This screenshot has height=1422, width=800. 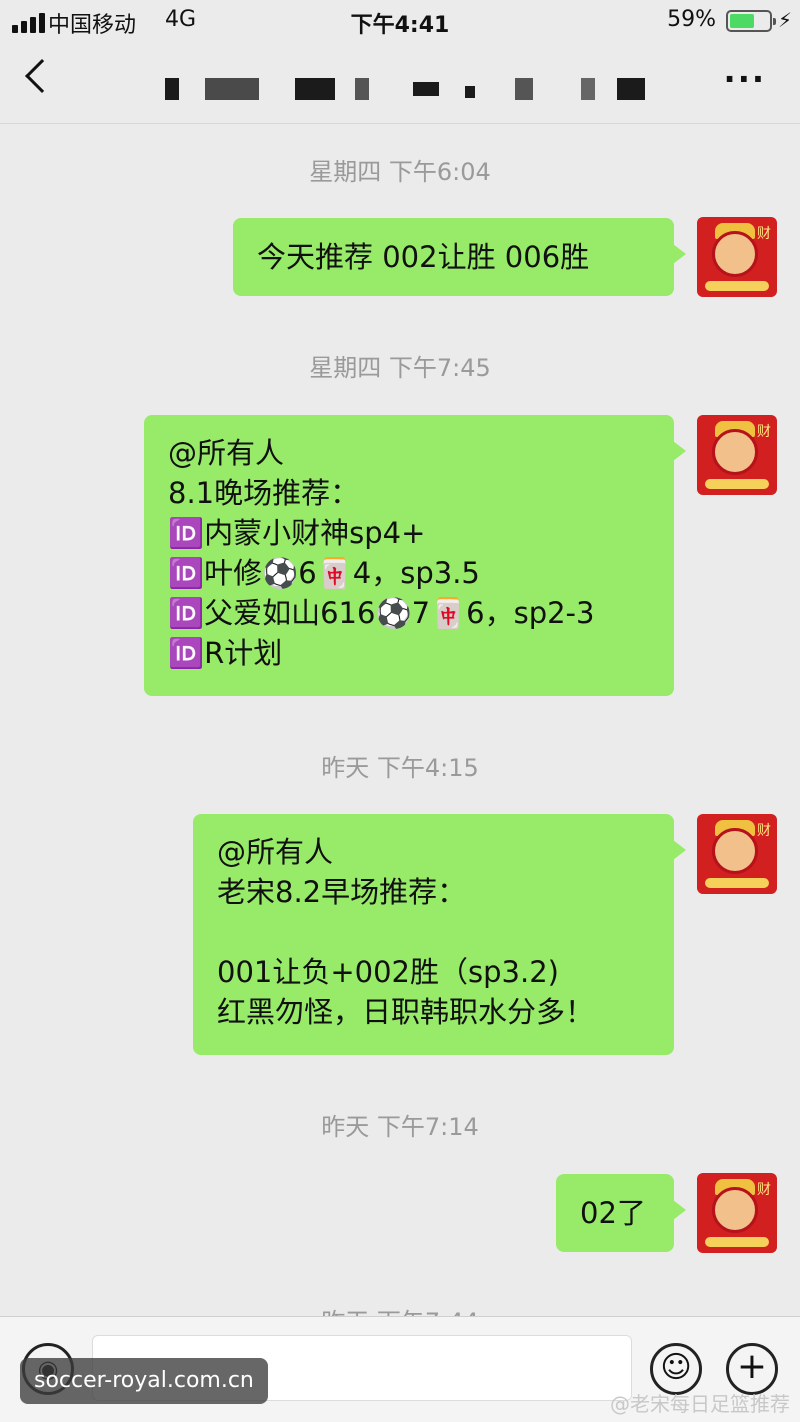 What do you see at coordinates (144, 1381) in the screenshot?
I see `watermark: soccer-royal.com.cn` at bounding box center [144, 1381].